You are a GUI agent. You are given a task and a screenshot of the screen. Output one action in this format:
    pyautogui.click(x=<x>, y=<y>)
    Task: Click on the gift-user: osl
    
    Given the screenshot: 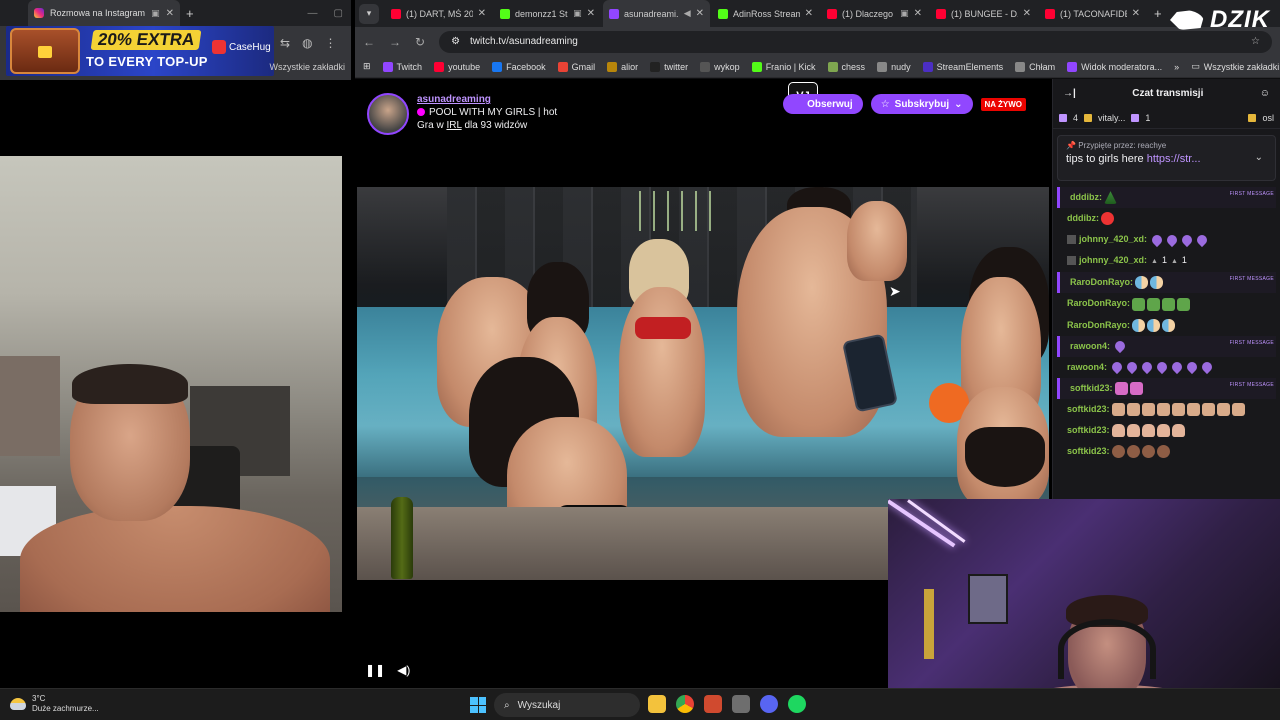 What is the action you would take?
    pyautogui.click(x=1268, y=118)
    